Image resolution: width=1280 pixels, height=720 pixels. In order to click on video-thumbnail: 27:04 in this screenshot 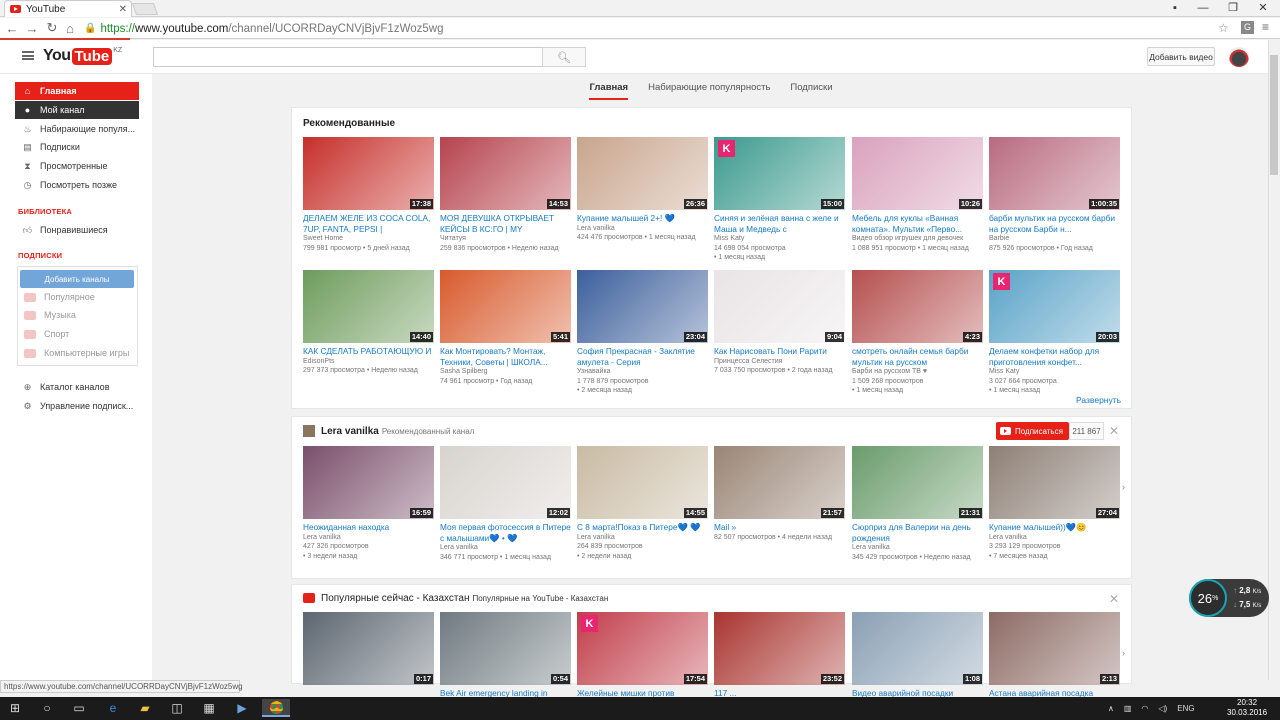, I will do `click(1054, 482)`.